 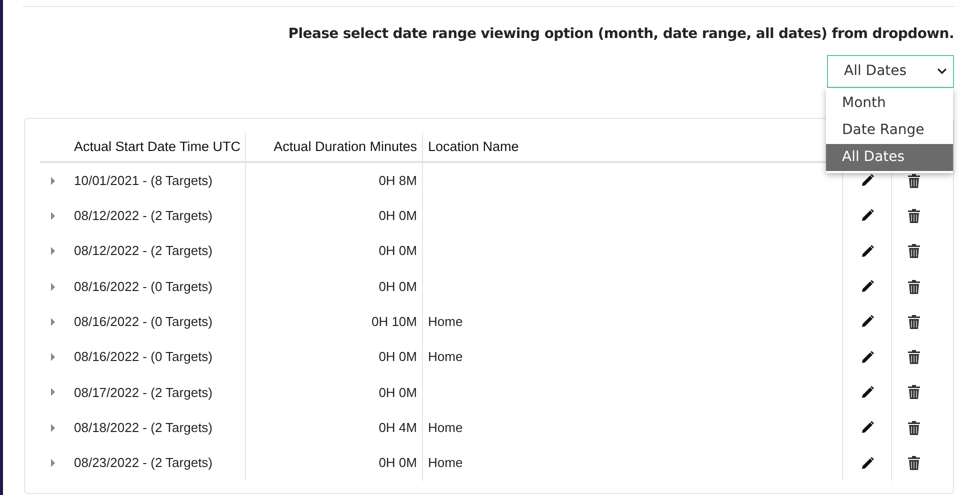 What do you see at coordinates (143, 393) in the screenshot?
I see `table-cell-text: 08/17/2022 - (2 Targets)` at bounding box center [143, 393].